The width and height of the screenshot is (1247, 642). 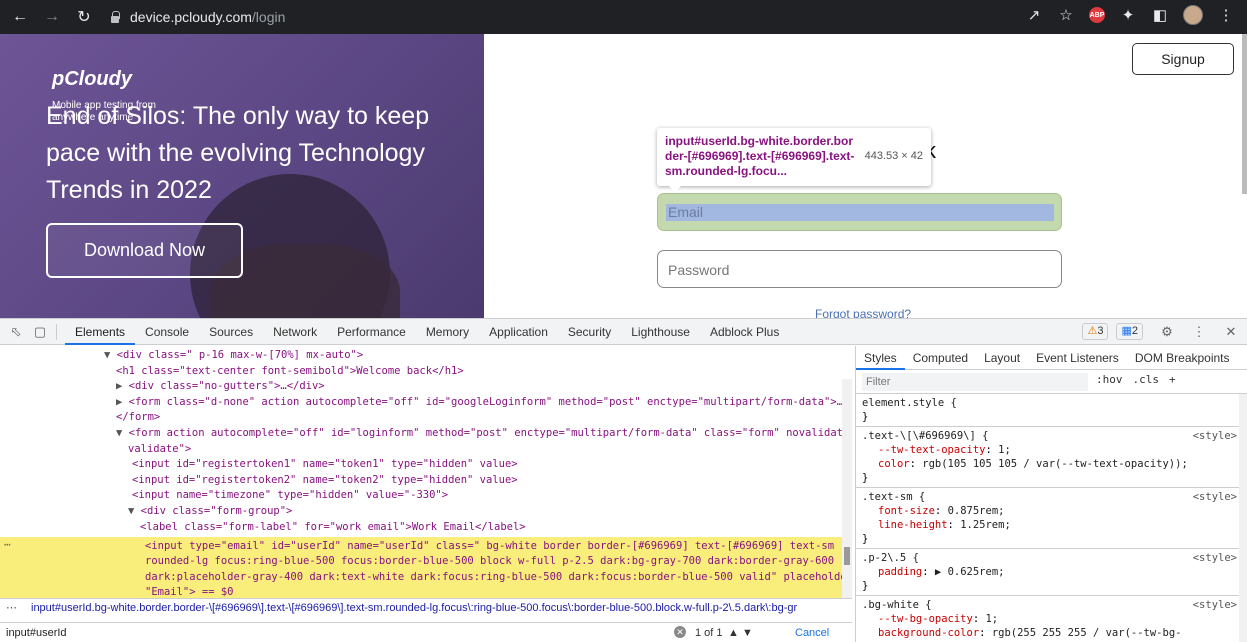 What do you see at coordinates (20, 17) in the screenshot?
I see `back-icon: ←` at bounding box center [20, 17].